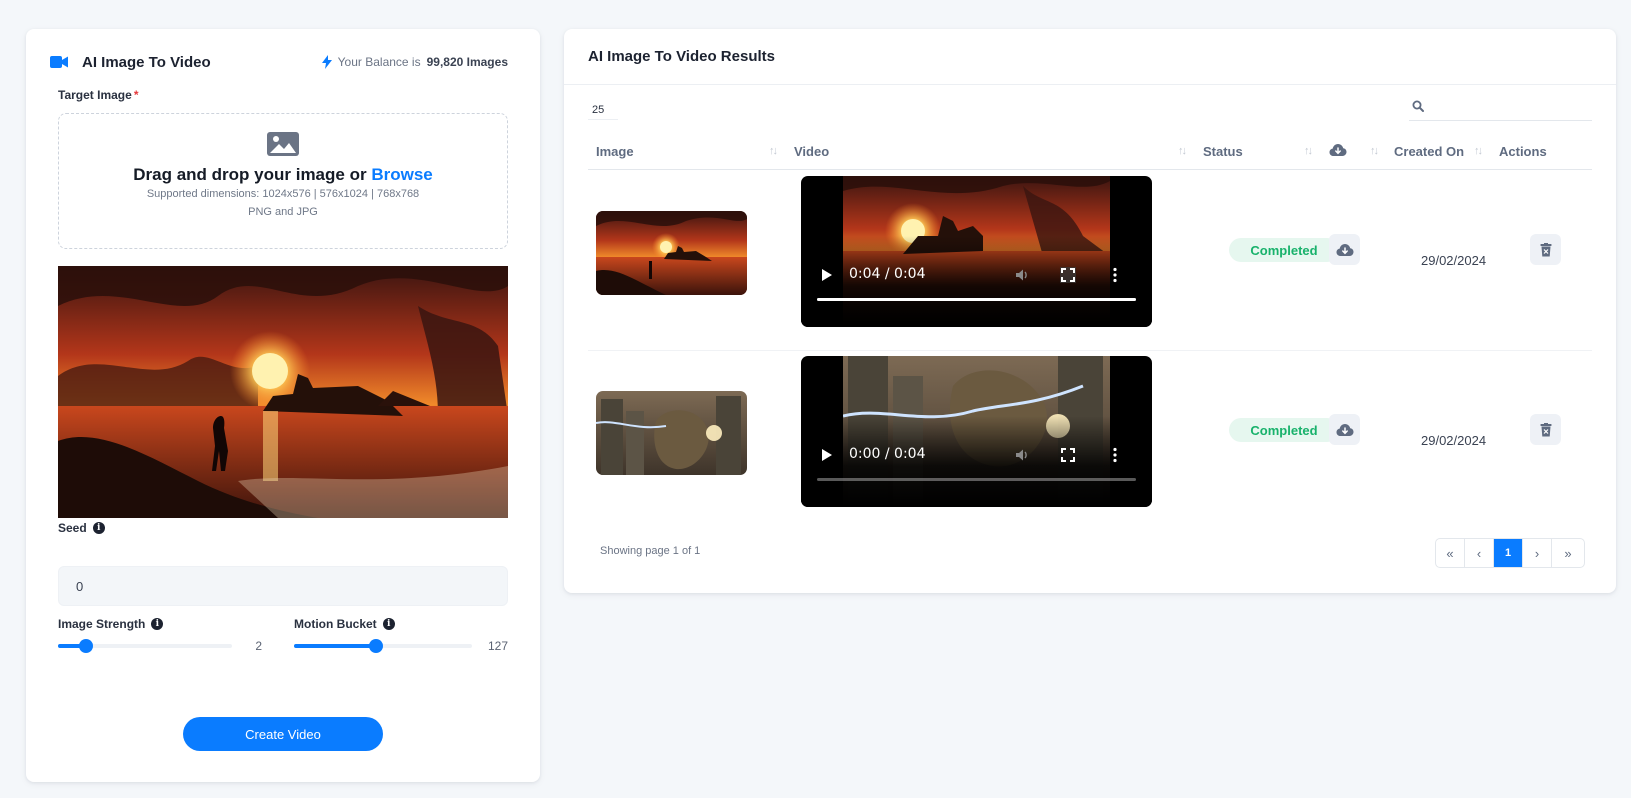 The width and height of the screenshot is (1631, 798). I want to click on table-header-divider, so click(1090, 169).